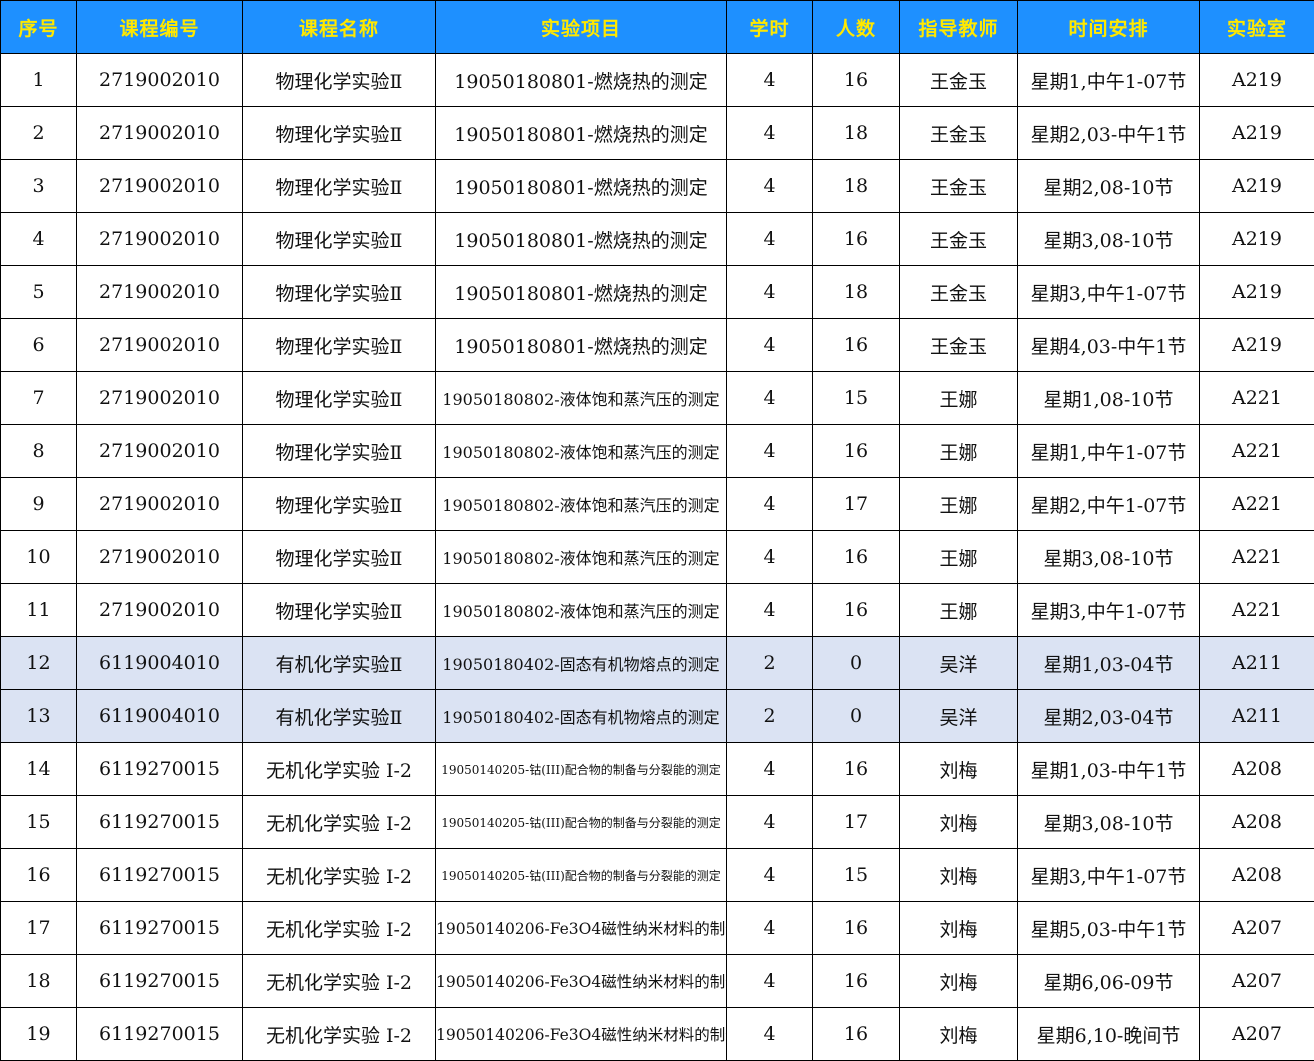  I want to click on cell-experiment: 19050180402-固态有机物熔点的测定, so click(581, 663).